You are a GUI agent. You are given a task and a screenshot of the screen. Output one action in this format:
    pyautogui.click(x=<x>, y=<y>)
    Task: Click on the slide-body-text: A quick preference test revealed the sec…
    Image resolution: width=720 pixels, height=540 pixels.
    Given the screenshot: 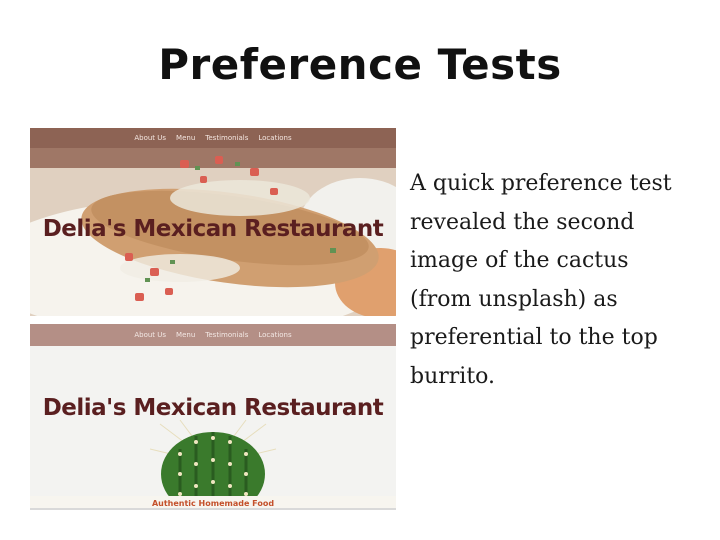 What is the action you would take?
    pyautogui.click(x=541, y=280)
    